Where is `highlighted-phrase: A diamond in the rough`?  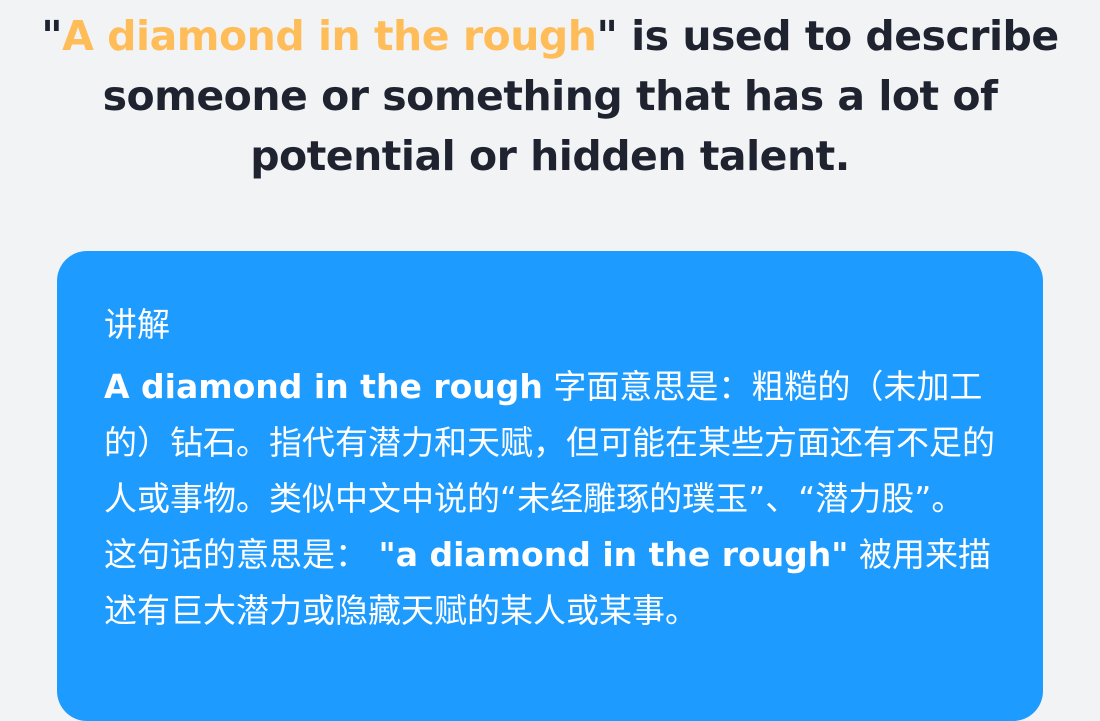
highlighted-phrase: A diamond in the rough is located at coordinates (329, 36).